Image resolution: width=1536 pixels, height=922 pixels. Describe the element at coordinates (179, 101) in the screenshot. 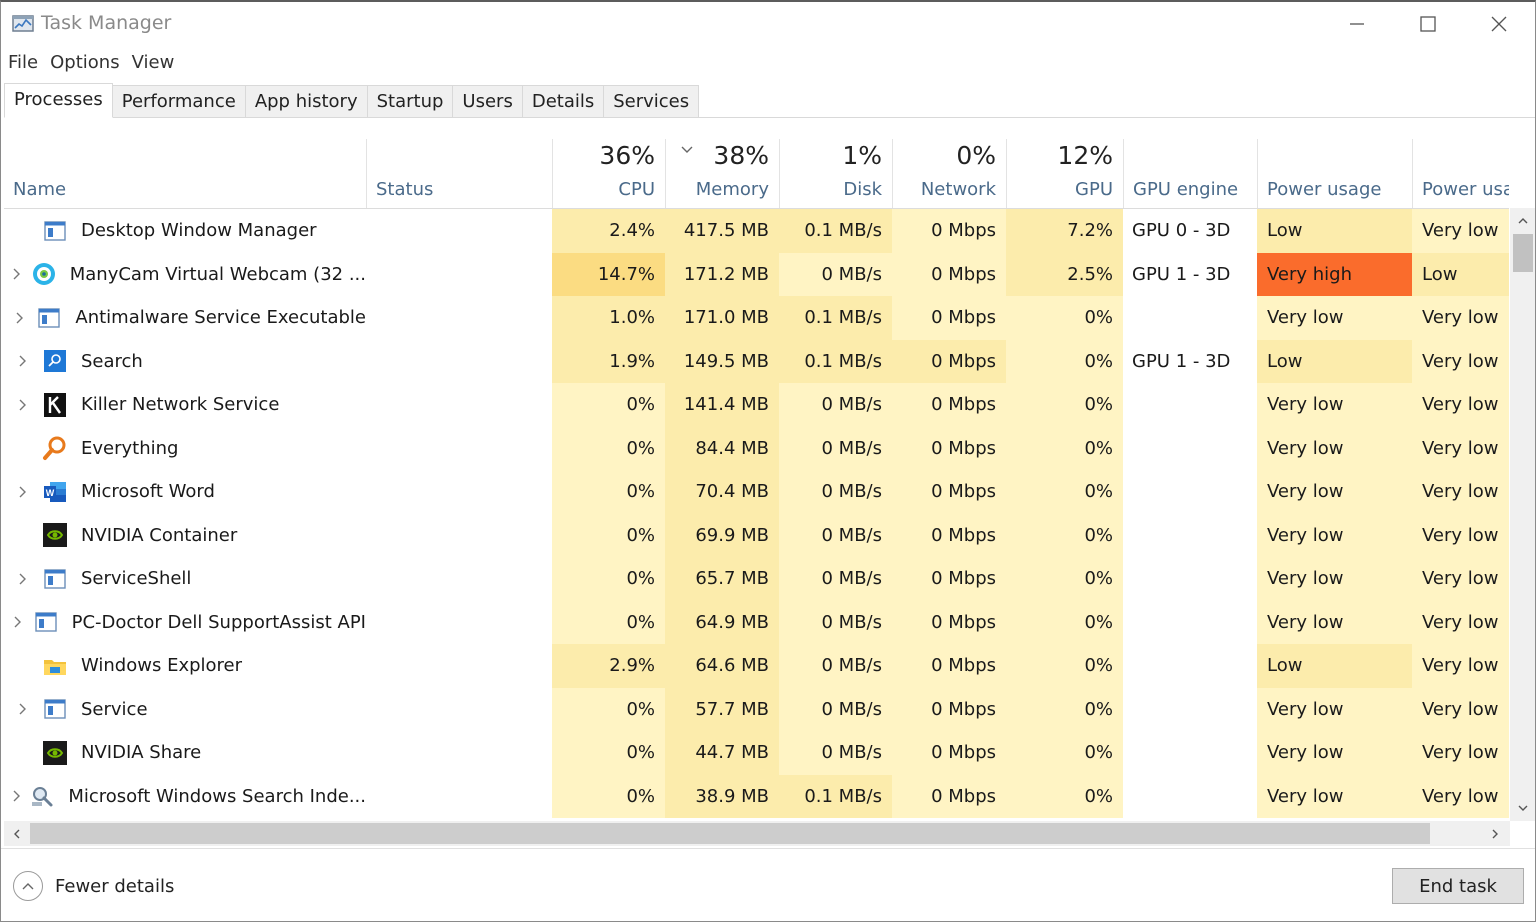

I see `tab-performance: Performance` at that location.